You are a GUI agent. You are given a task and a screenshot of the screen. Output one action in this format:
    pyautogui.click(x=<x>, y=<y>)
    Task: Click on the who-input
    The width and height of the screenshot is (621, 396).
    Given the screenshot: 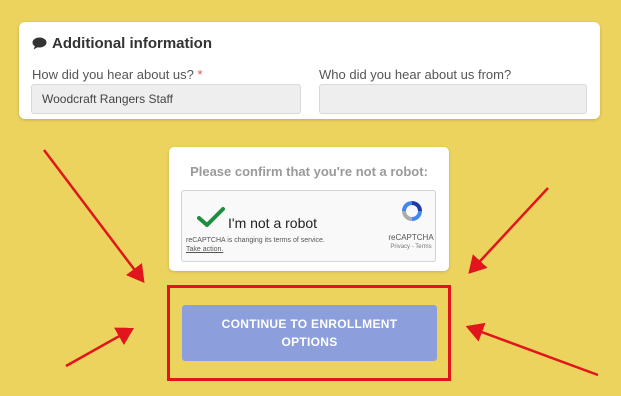 What is the action you would take?
    pyautogui.click(x=453, y=99)
    